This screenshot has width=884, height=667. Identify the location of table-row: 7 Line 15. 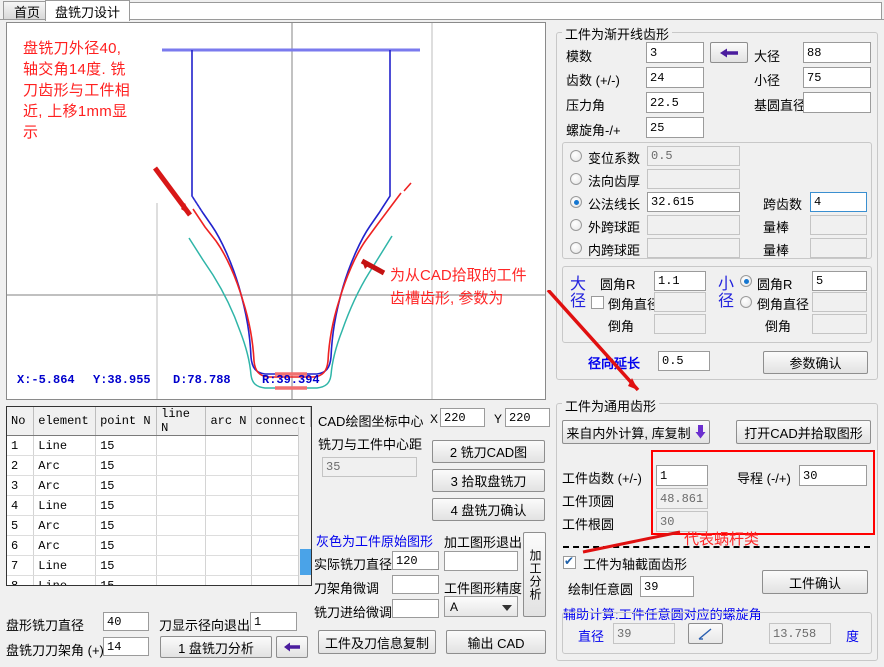
(159, 565).